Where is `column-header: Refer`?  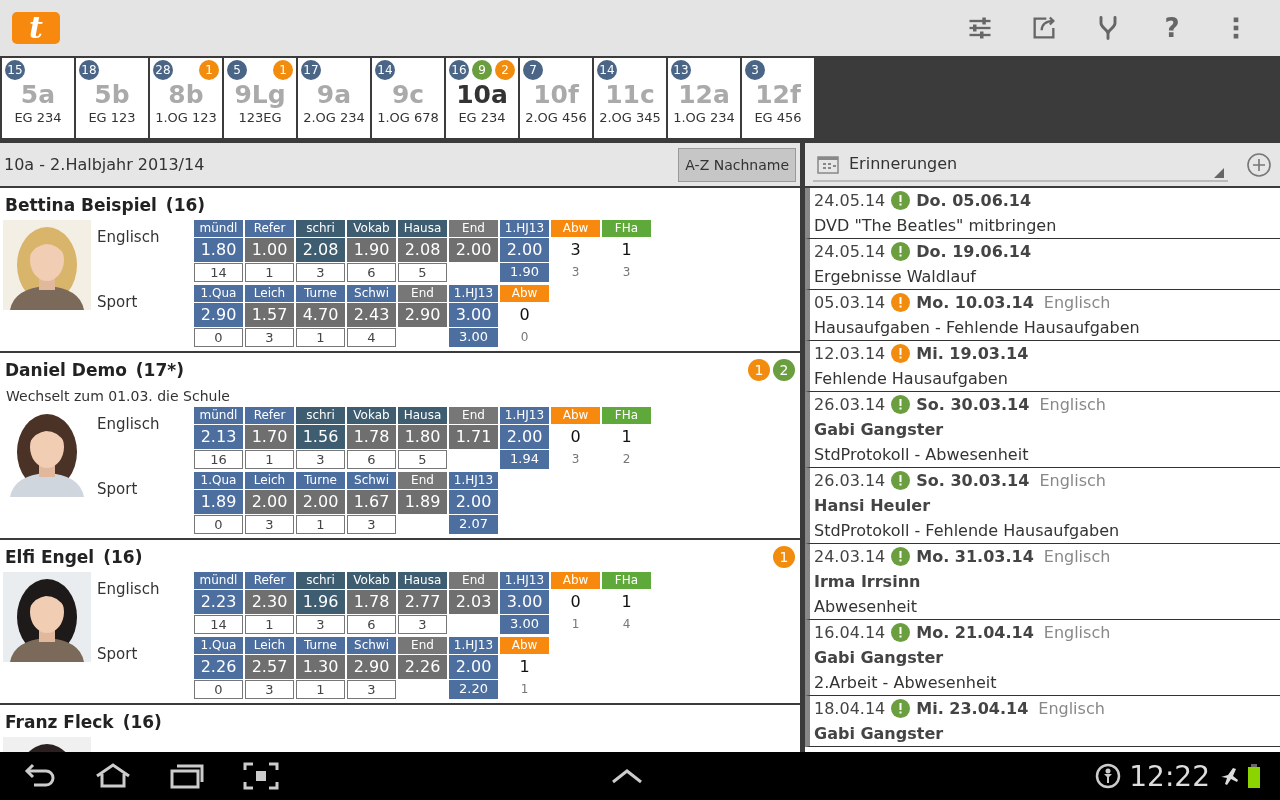 column-header: Refer is located at coordinates (269, 415).